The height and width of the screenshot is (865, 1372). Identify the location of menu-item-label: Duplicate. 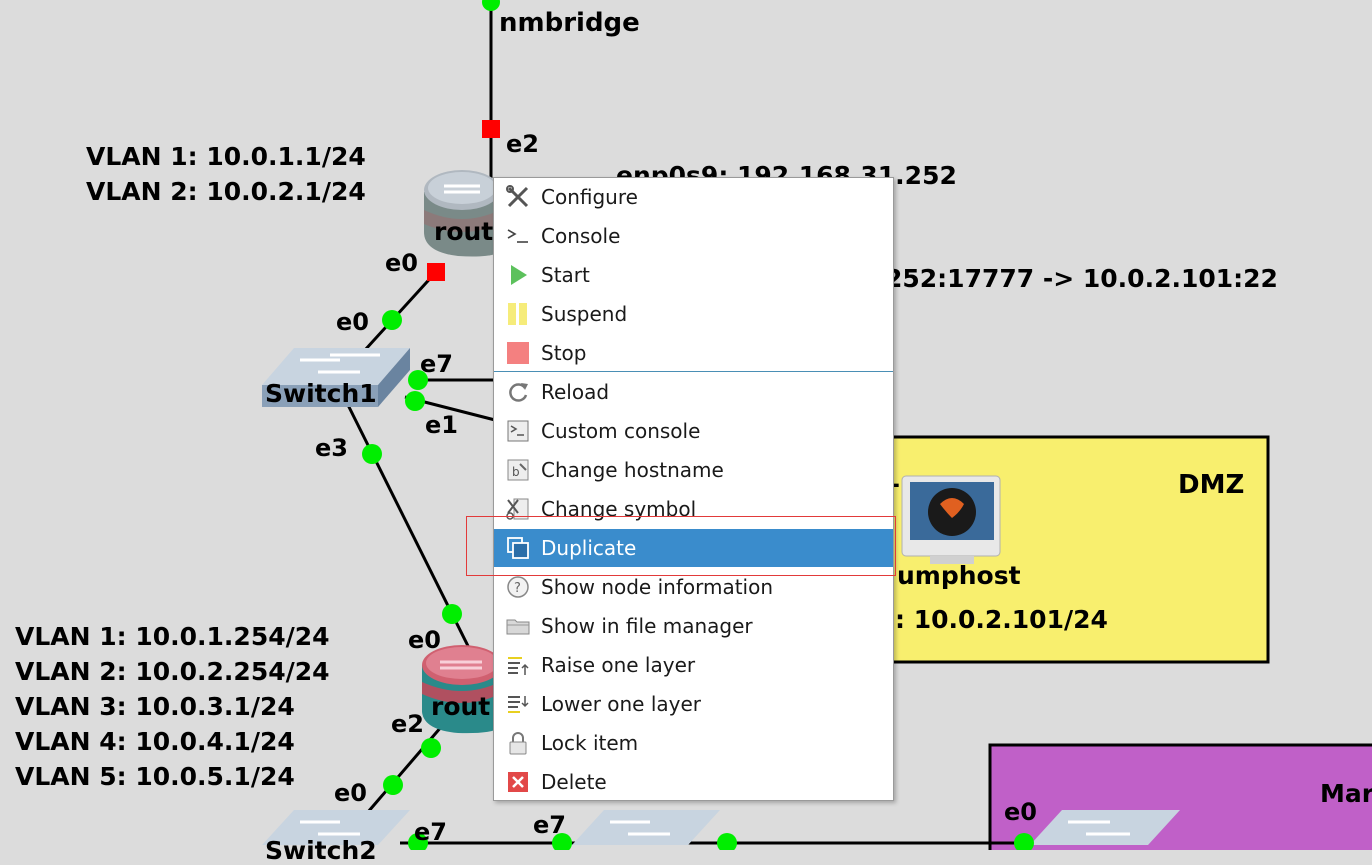
(589, 548).